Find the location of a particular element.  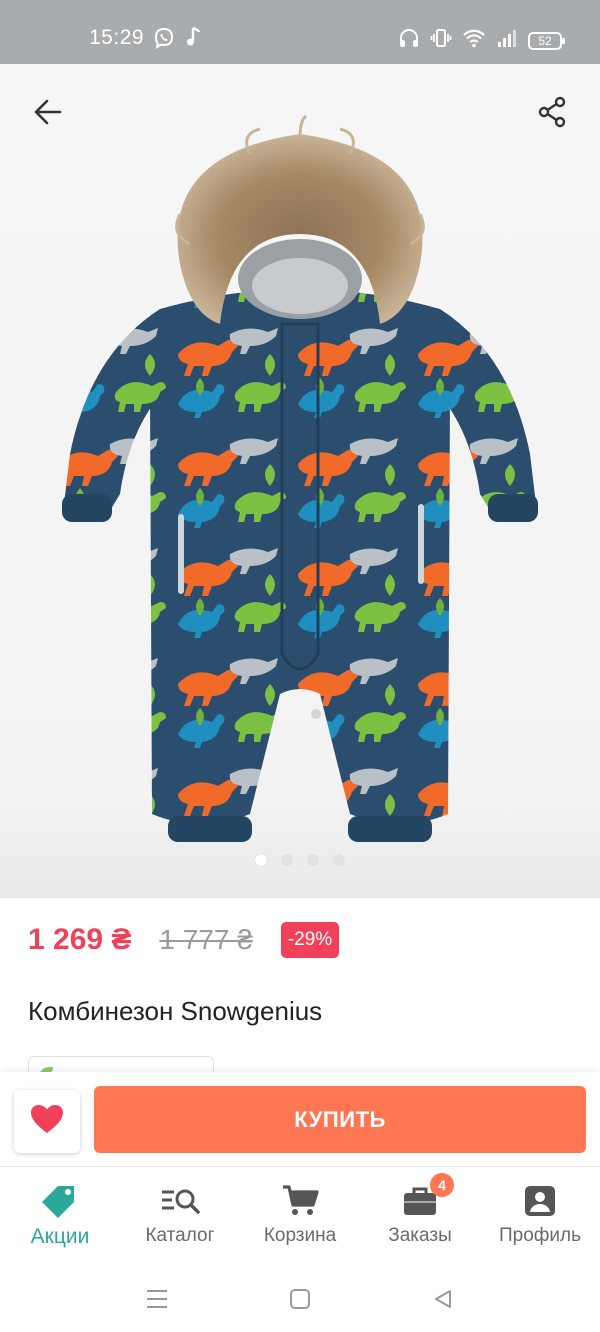

price-row: 1 269 ₴ 1 777 ₴ -29% is located at coordinates (184, 940).